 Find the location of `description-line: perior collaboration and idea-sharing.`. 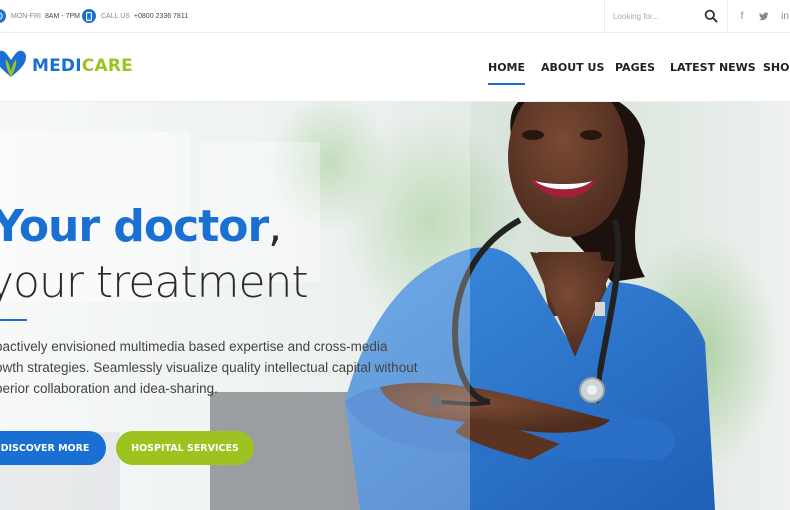

description-line: perior collaboration and idea-sharing. is located at coordinates (109, 388).